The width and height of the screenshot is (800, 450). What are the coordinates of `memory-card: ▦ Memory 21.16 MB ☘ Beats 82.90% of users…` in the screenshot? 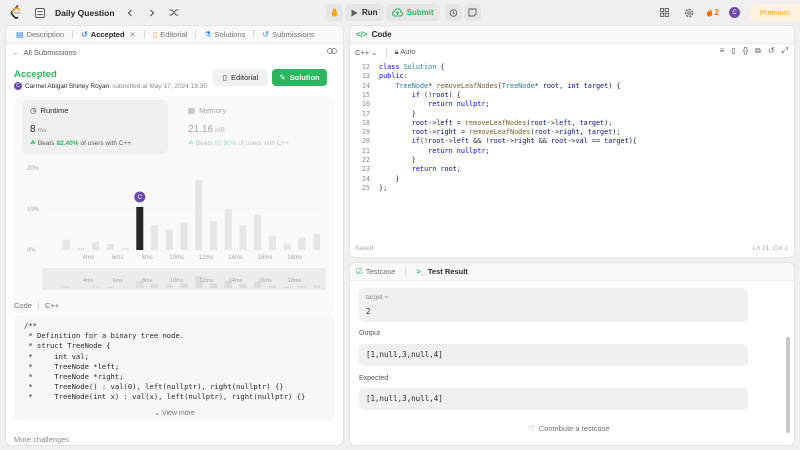 It's located at (253, 127).